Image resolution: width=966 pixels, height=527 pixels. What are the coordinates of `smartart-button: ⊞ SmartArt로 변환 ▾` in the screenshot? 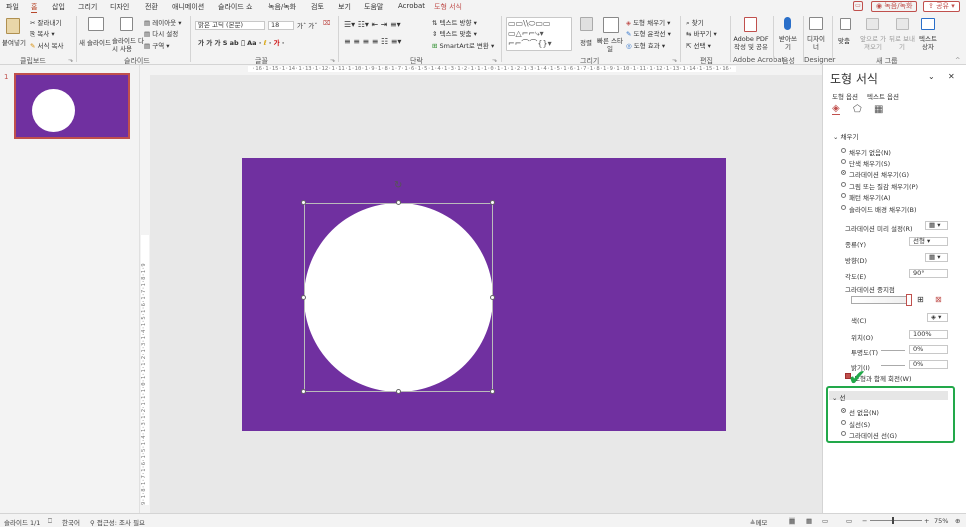 It's located at (463, 45).